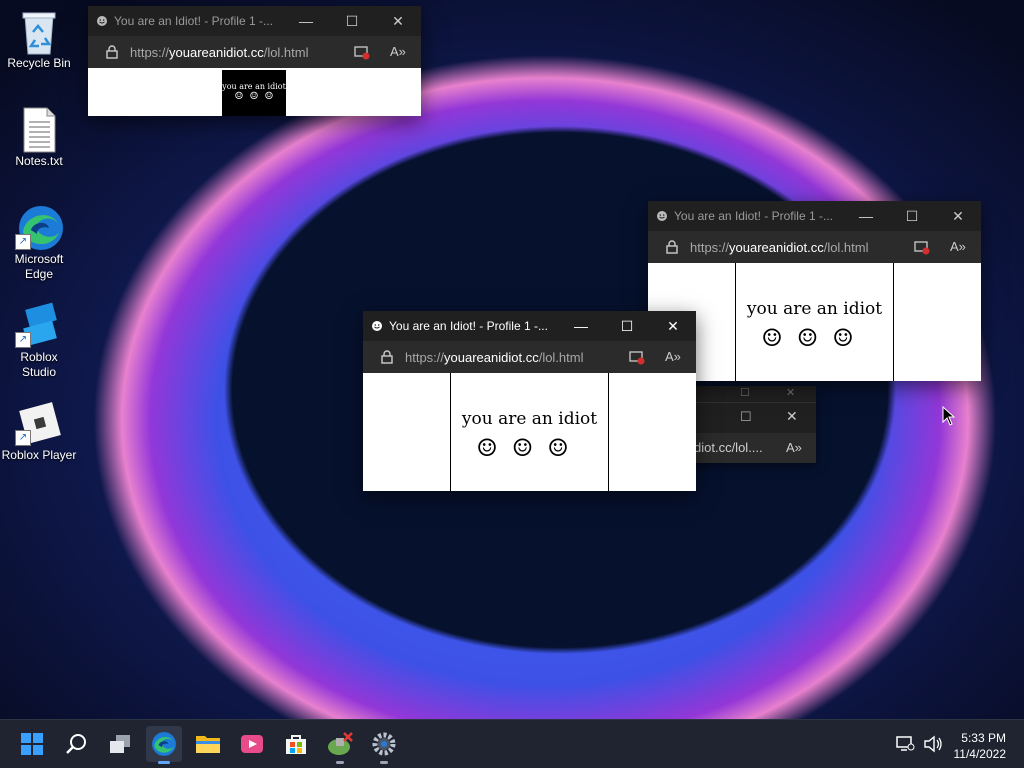 The image size is (1024, 768). I want to click on mouse-cursor-icon, so click(949, 416).